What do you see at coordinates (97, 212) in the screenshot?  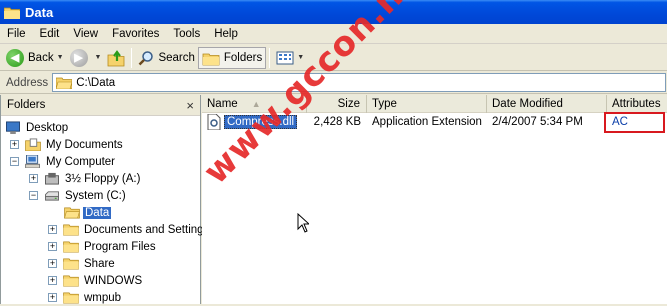 I see `tree-item-label: Data` at bounding box center [97, 212].